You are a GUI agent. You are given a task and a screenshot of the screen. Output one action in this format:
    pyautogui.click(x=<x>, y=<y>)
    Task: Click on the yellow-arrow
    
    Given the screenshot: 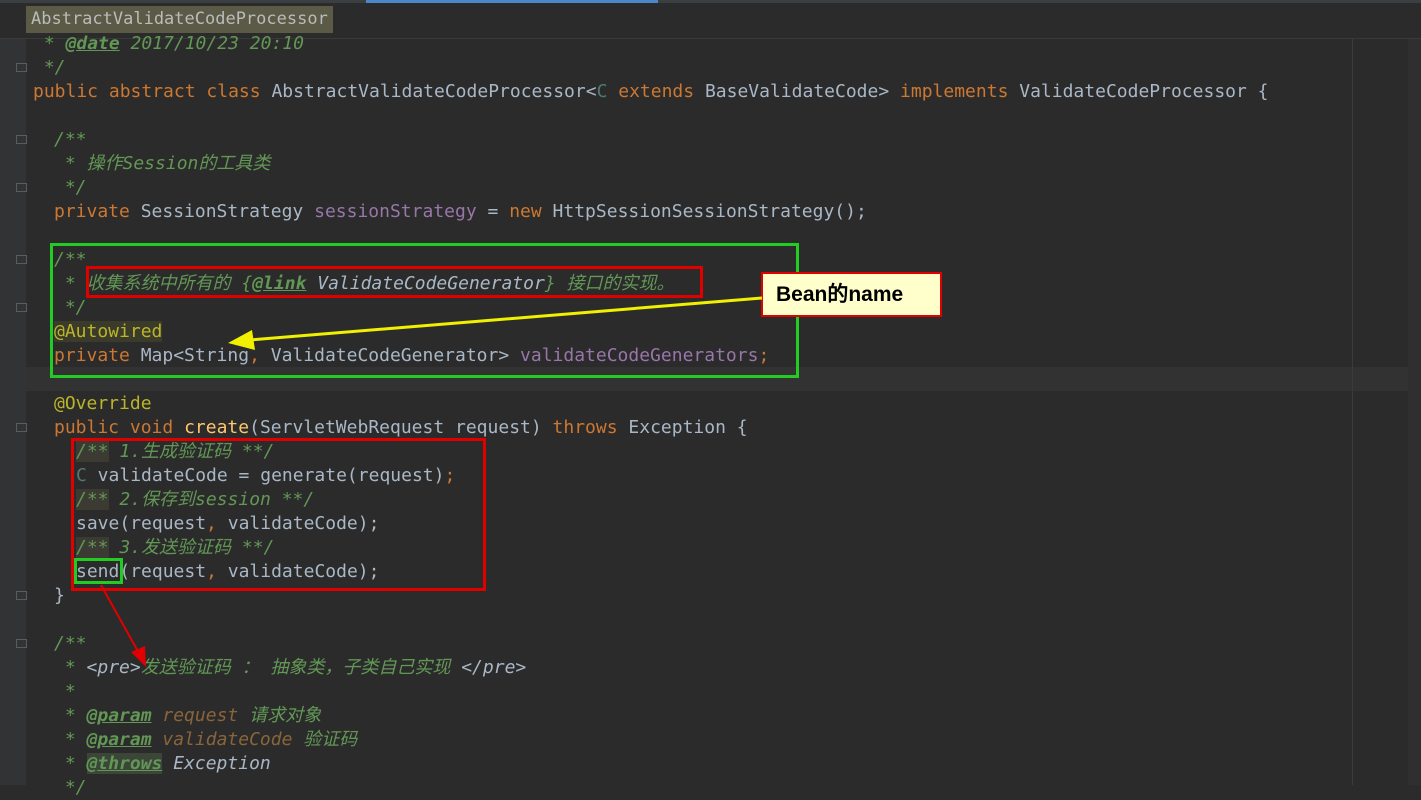 What is the action you would take?
    pyautogui.click(x=495, y=323)
    